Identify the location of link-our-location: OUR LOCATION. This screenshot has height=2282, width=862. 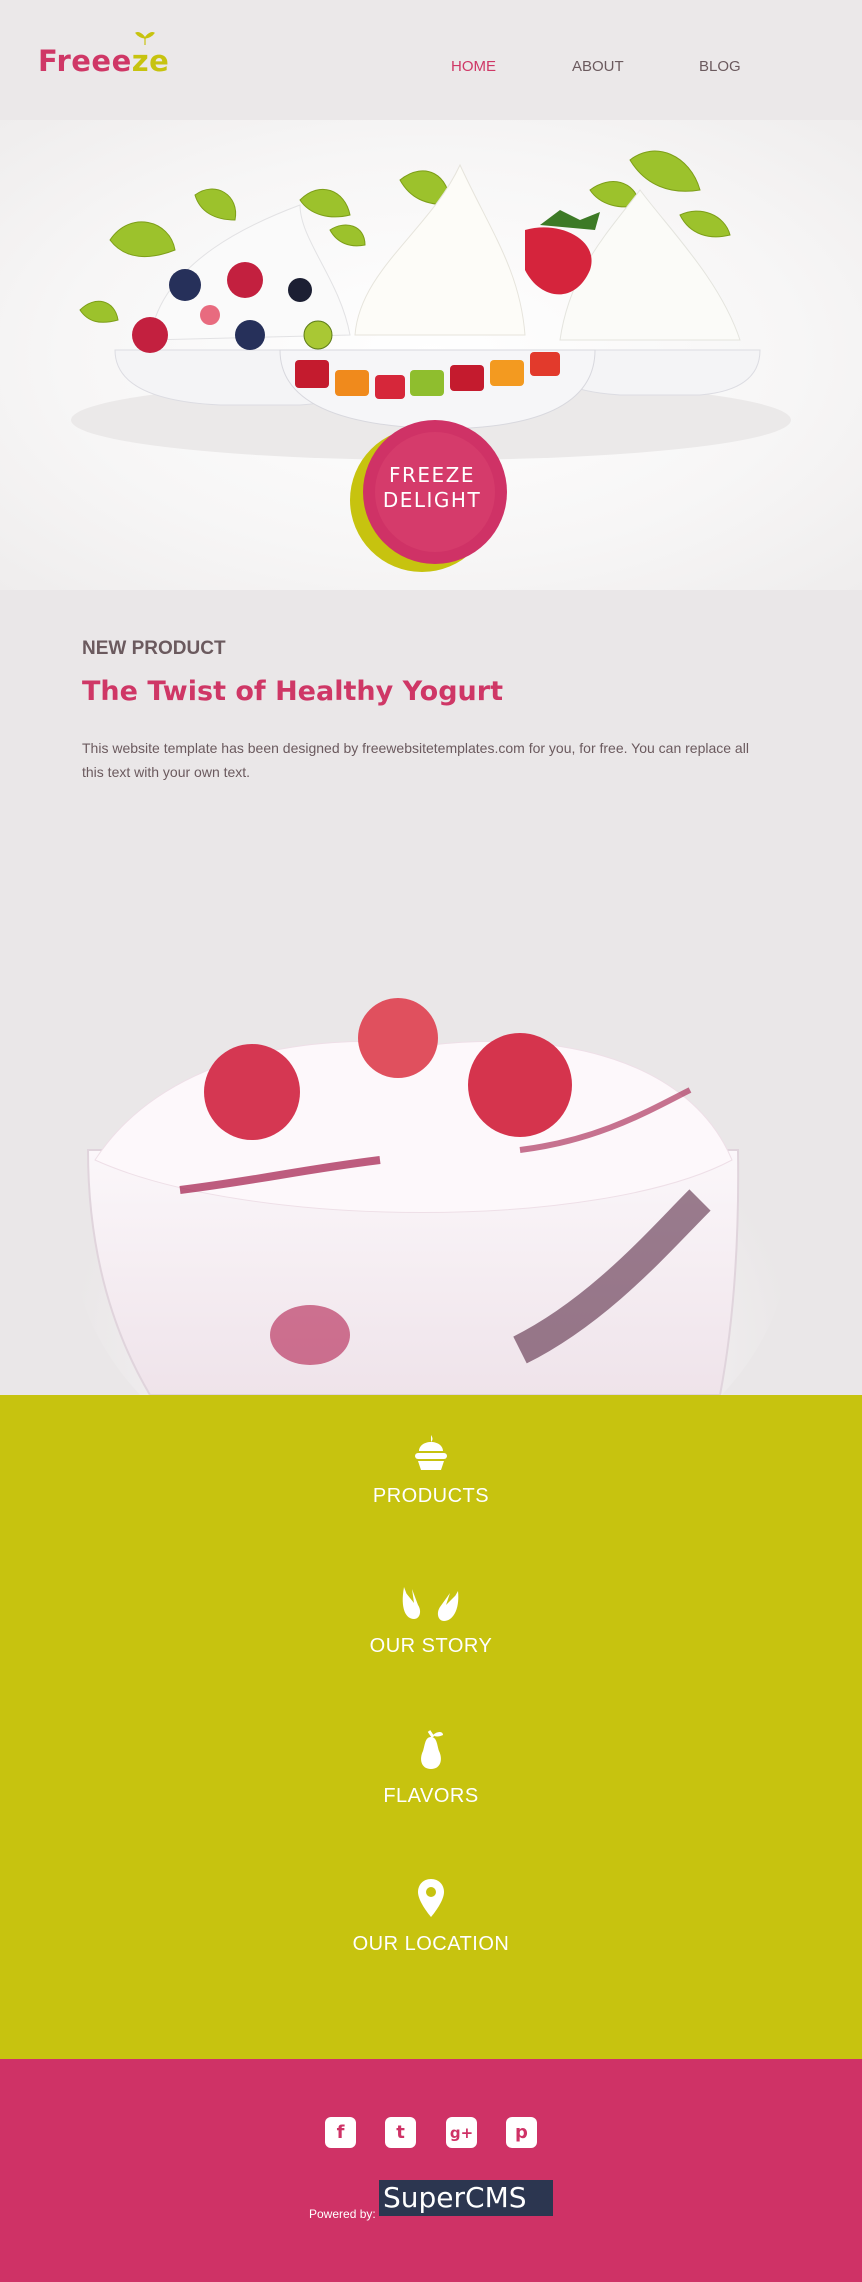
(431, 1916).